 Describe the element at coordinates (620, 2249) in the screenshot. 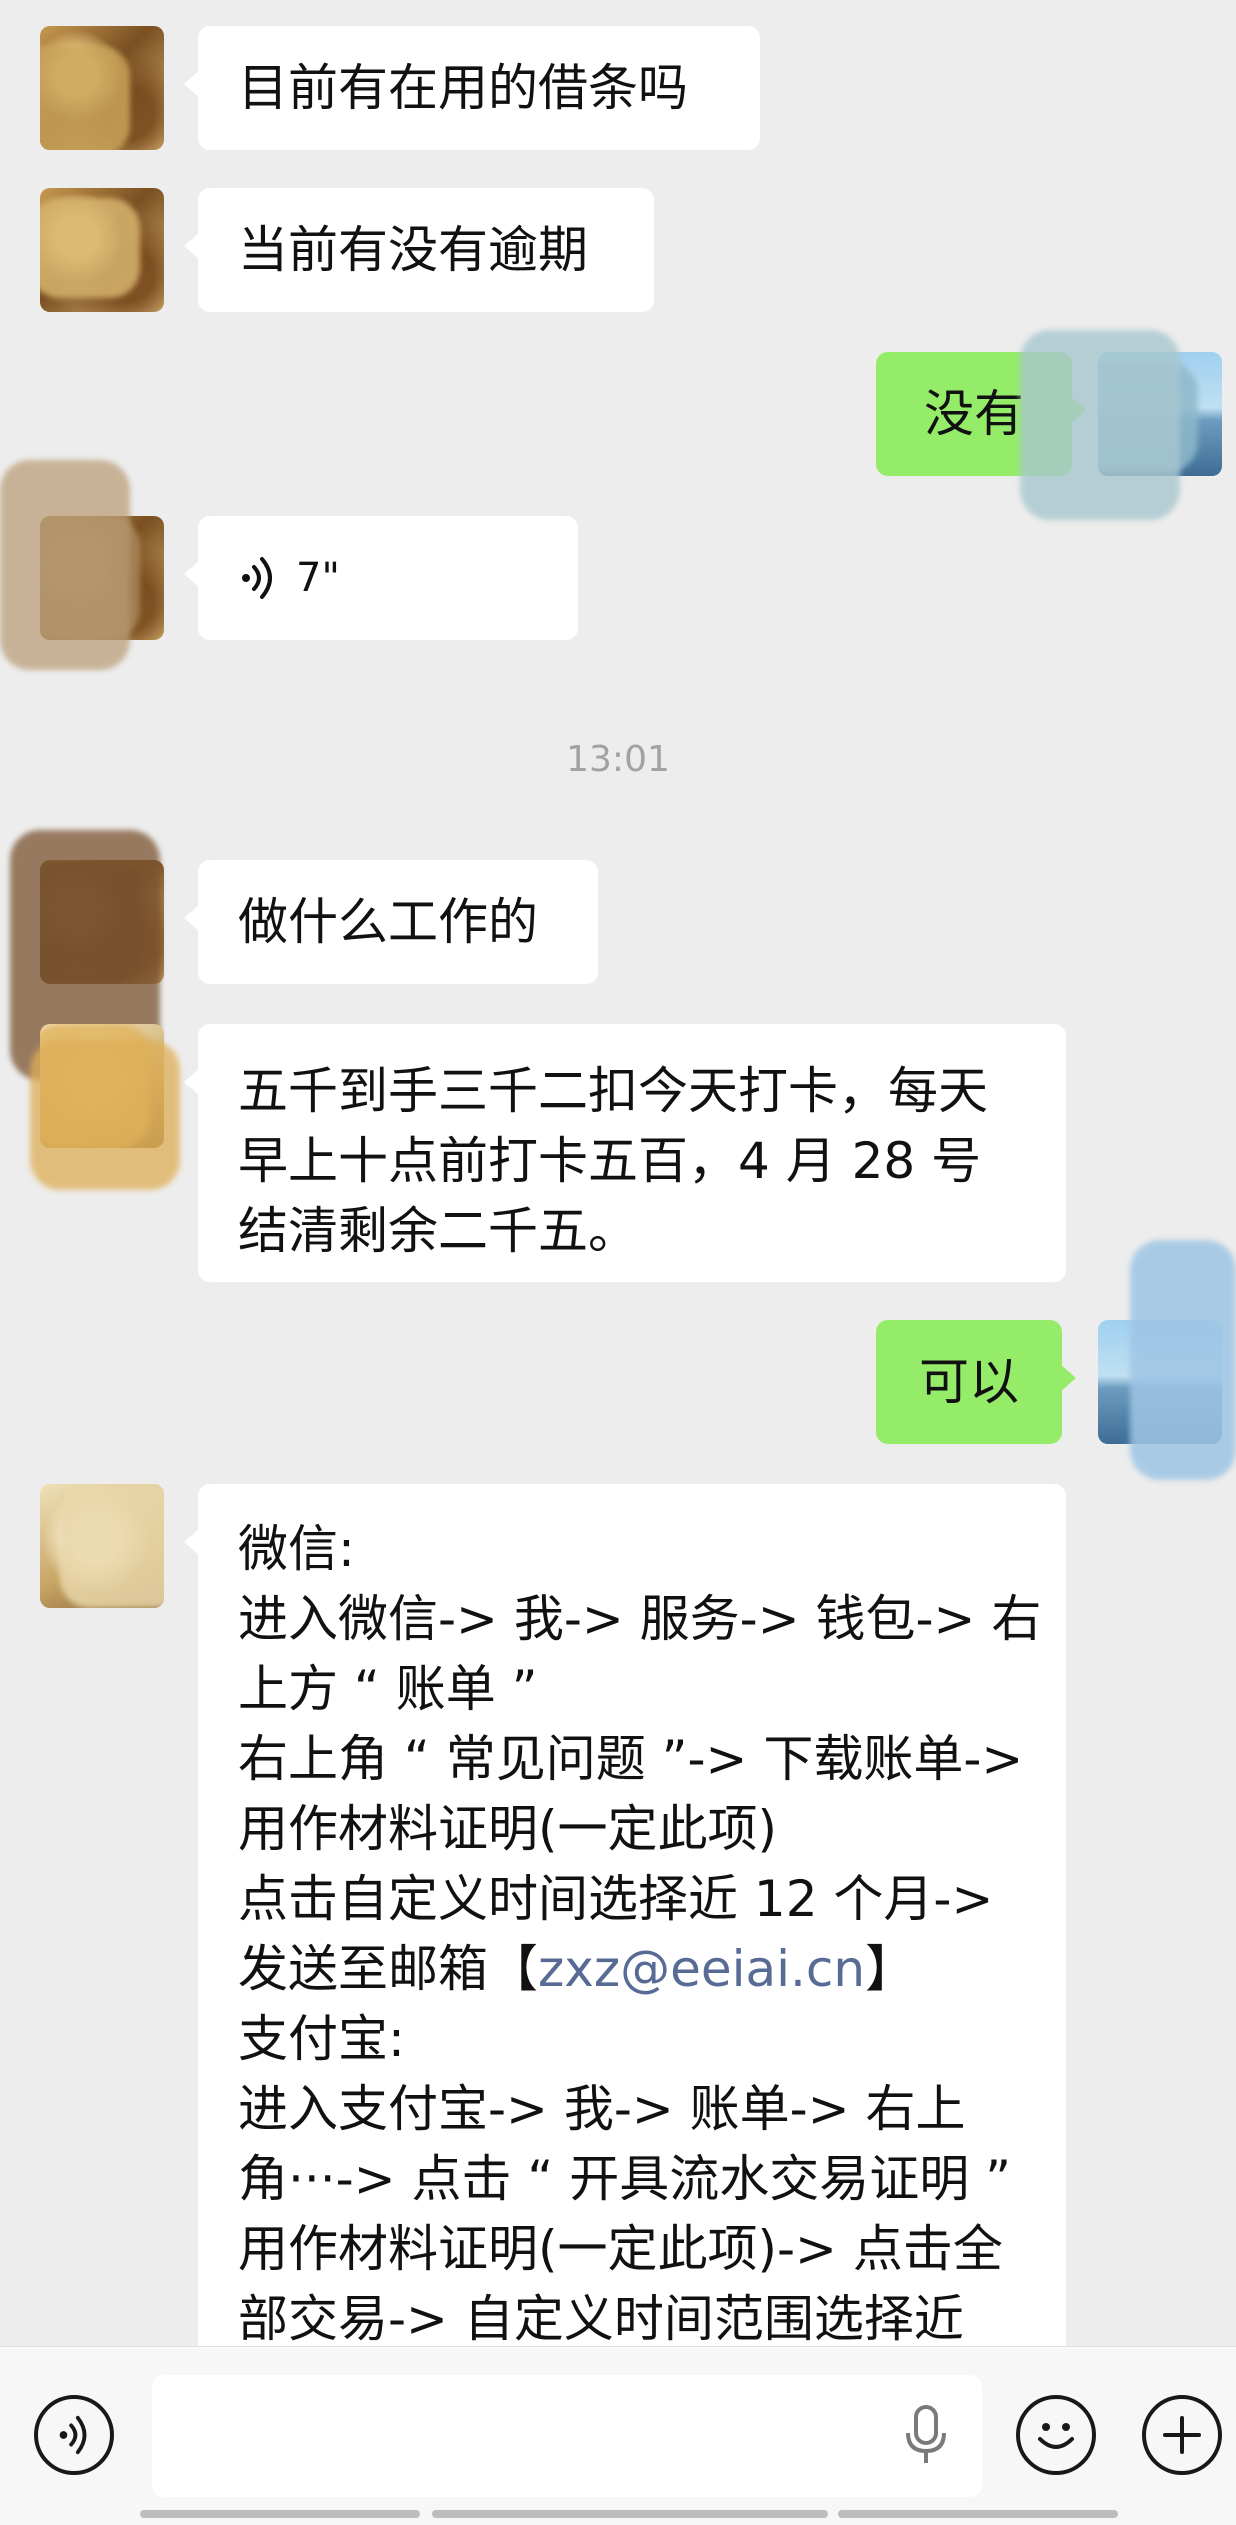

I see `message-line: 用作材料证明(一定此项)-> 点击全` at that location.